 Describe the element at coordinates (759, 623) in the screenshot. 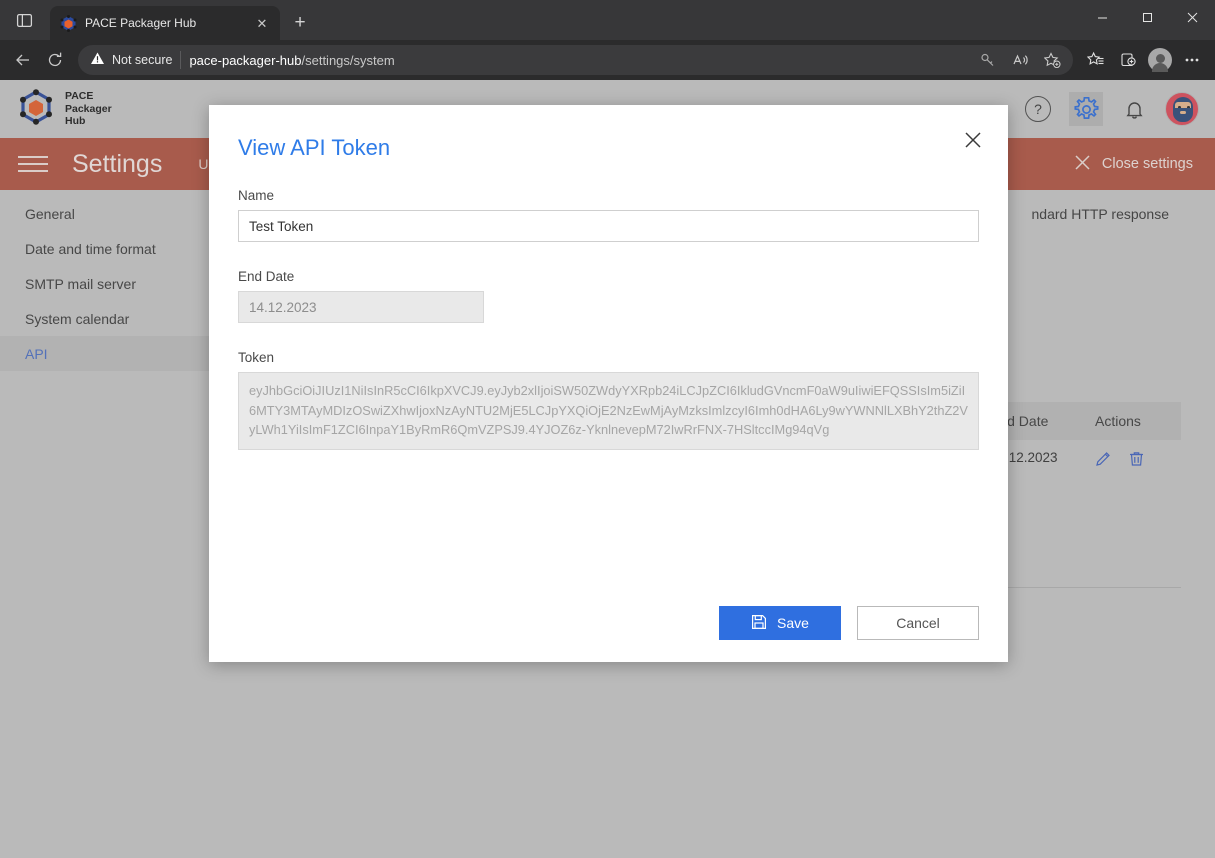

I see `save-disk-icon` at that location.